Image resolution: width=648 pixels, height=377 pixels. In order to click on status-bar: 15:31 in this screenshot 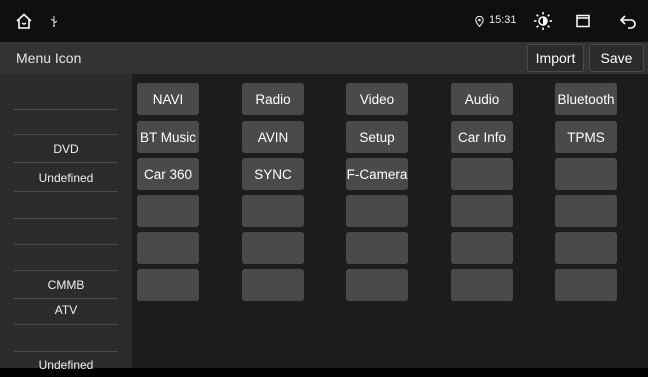, I will do `click(324, 21)`.